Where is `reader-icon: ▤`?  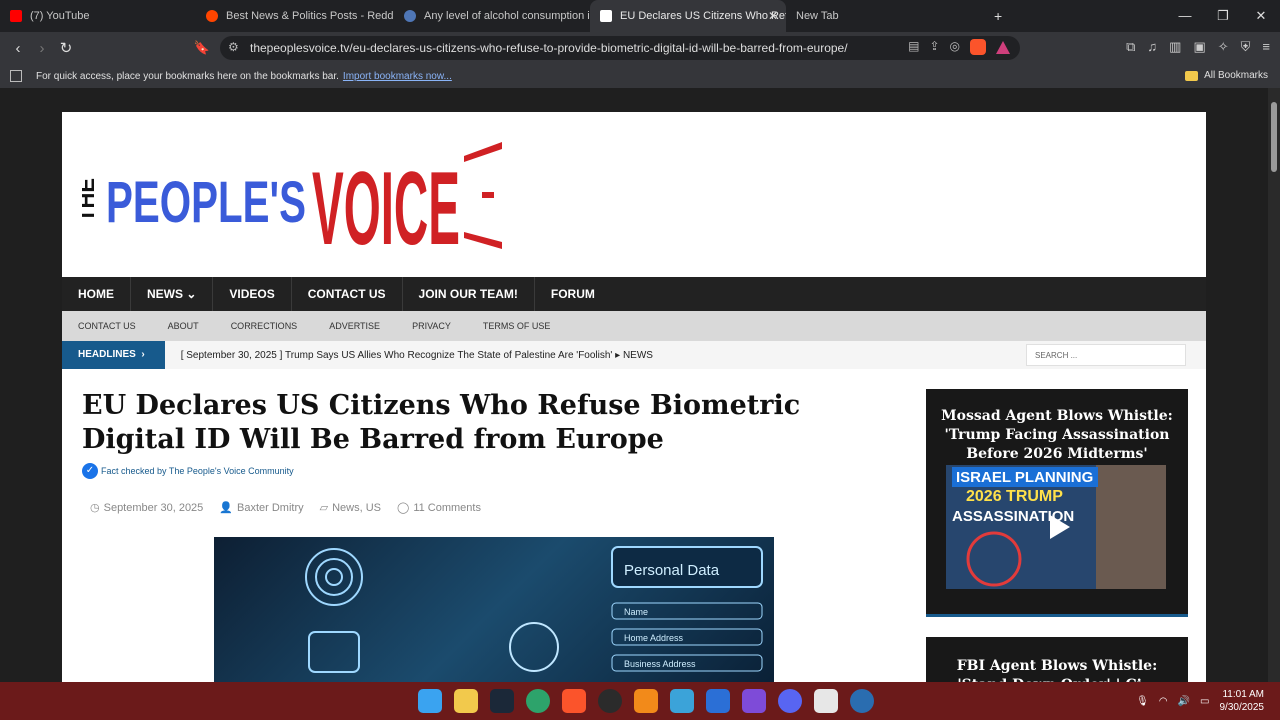 reader-icon: ▤ is located at coordinates (913, 47).